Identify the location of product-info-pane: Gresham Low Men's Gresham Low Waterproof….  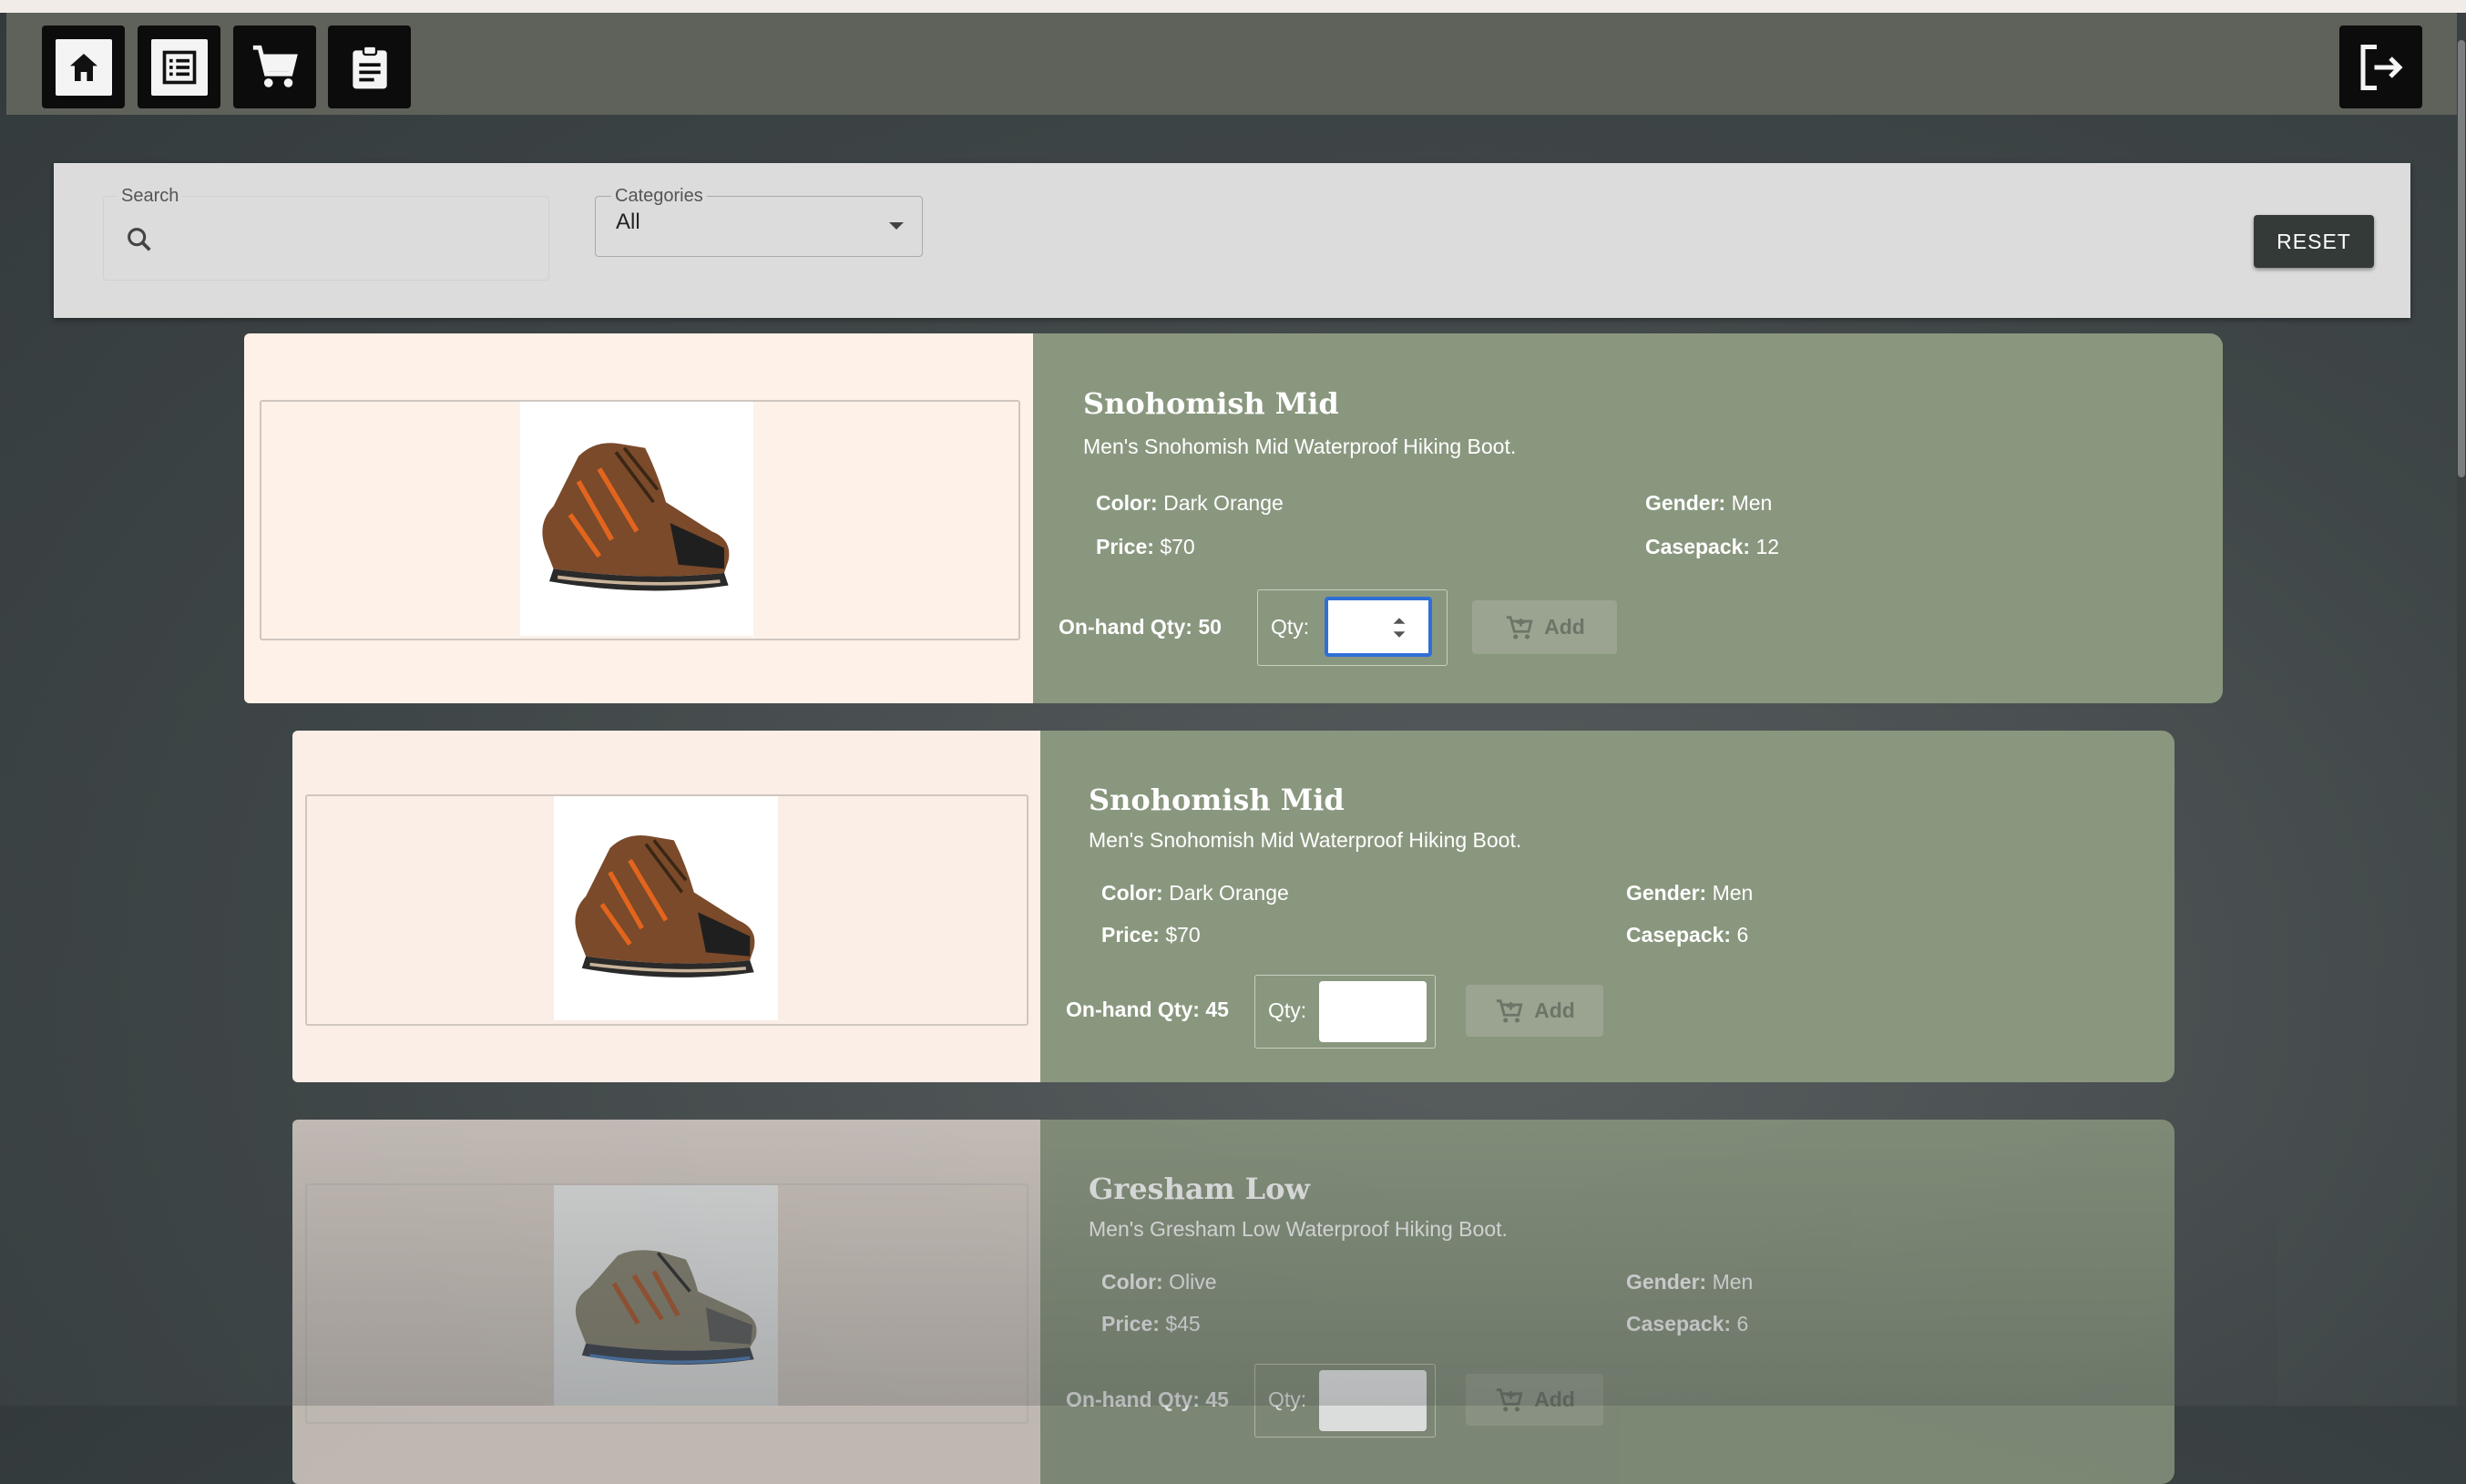
(1607, 1302).